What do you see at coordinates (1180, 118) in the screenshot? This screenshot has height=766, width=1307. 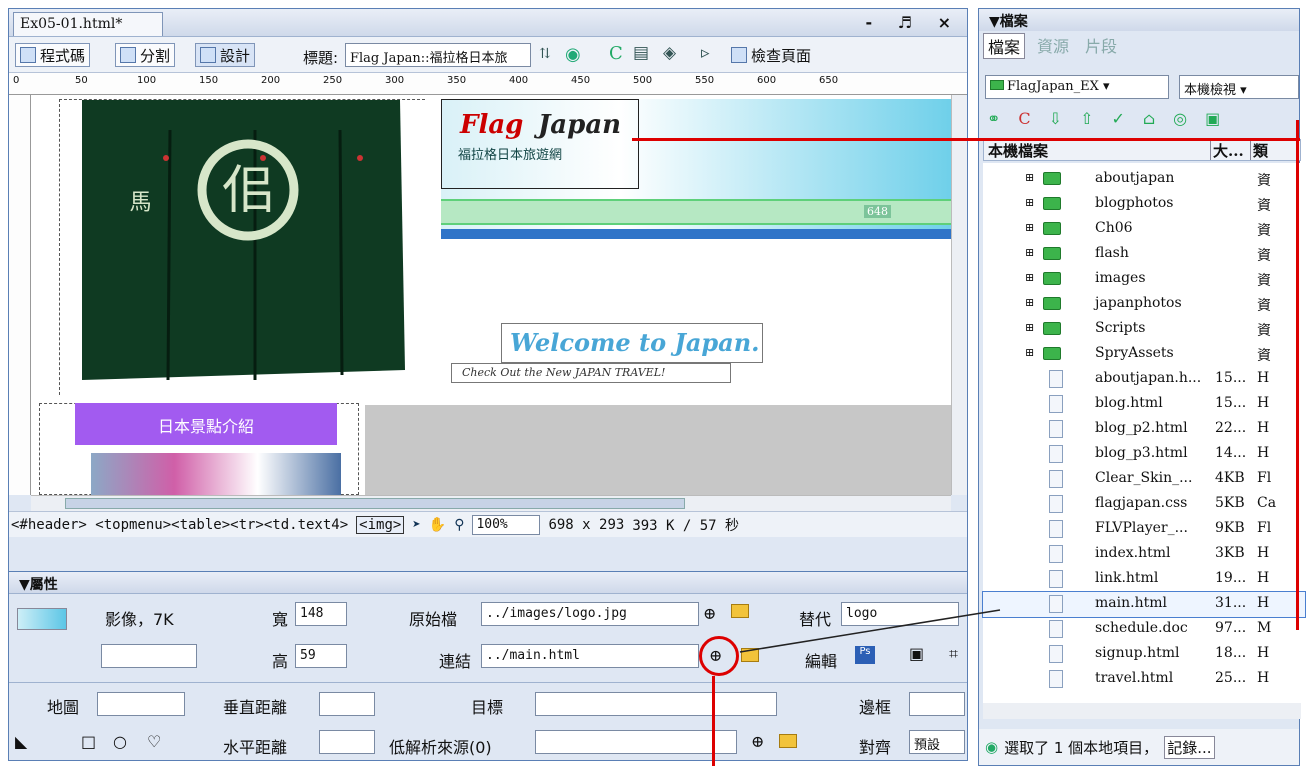 I see `sync-icon: ◎` at bounding box center [1180, 118].